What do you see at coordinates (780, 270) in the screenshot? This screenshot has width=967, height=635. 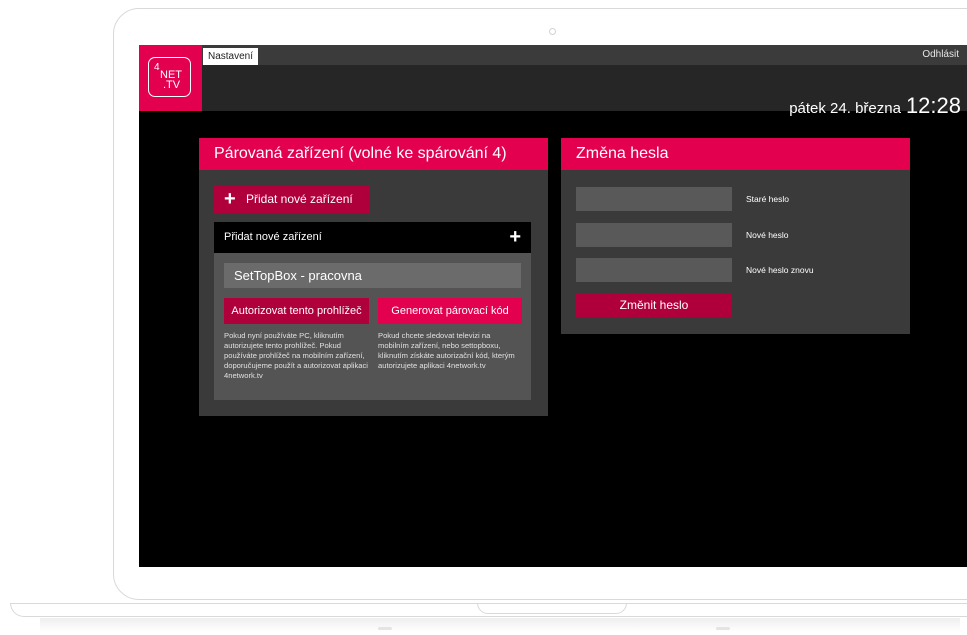 I see `new-password-again-label: Nové heslo znovu` at bounding box center [780, 270].